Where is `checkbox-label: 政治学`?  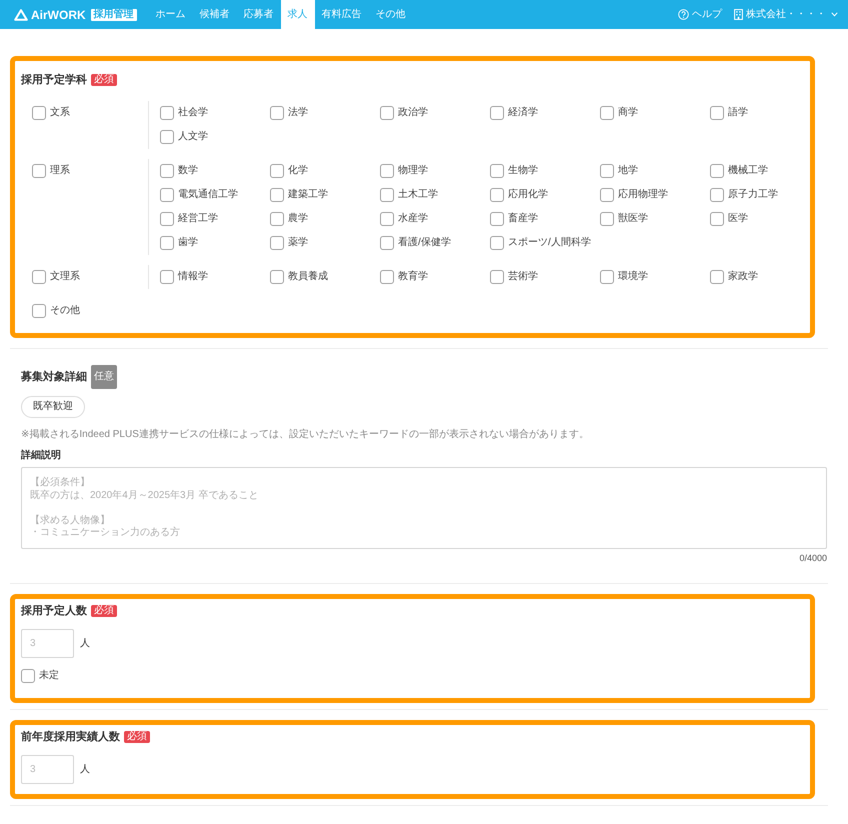 checkbox-label: 政治学 is located at coordinates (413, 113).